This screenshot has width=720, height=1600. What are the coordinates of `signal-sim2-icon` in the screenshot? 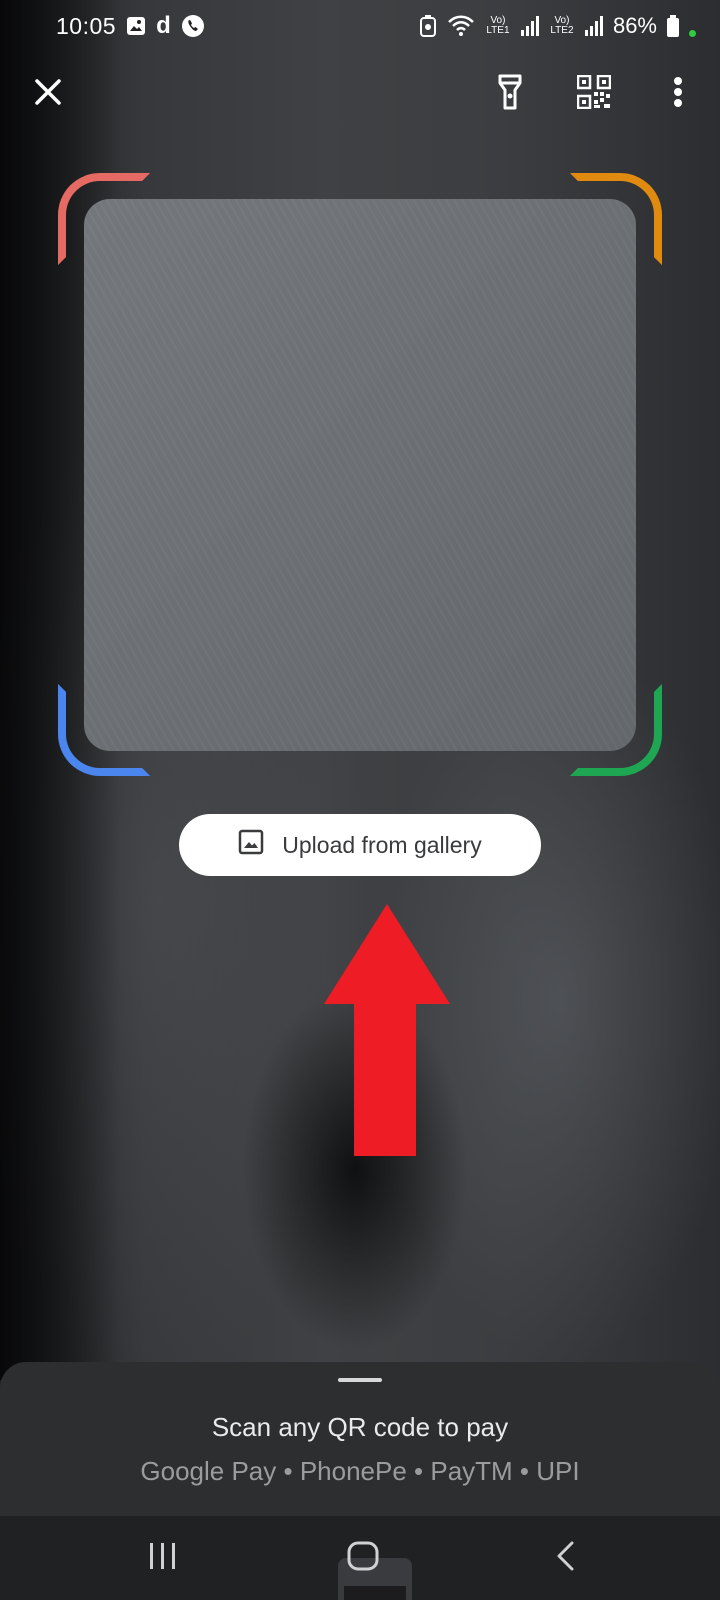 It's located at (593, 26).